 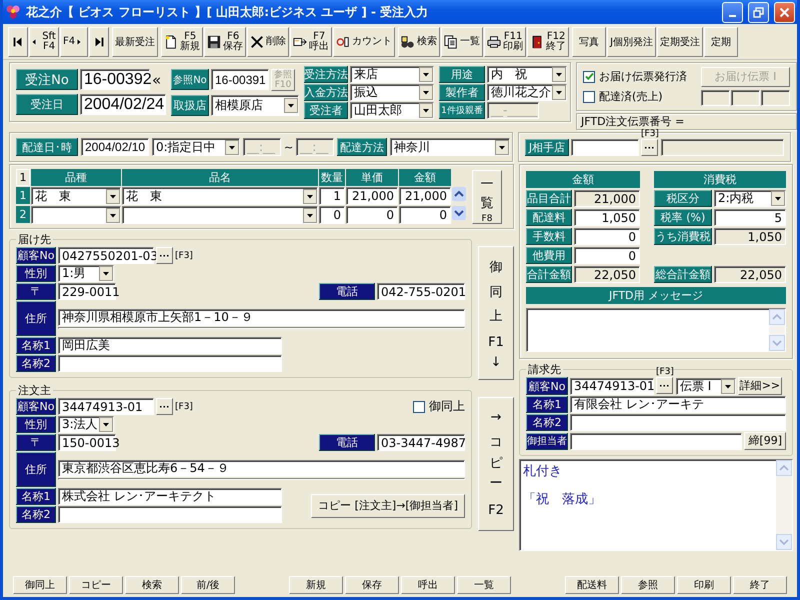 I want to click on toolbar-button: 定期受注, so click(x=680, y=41).